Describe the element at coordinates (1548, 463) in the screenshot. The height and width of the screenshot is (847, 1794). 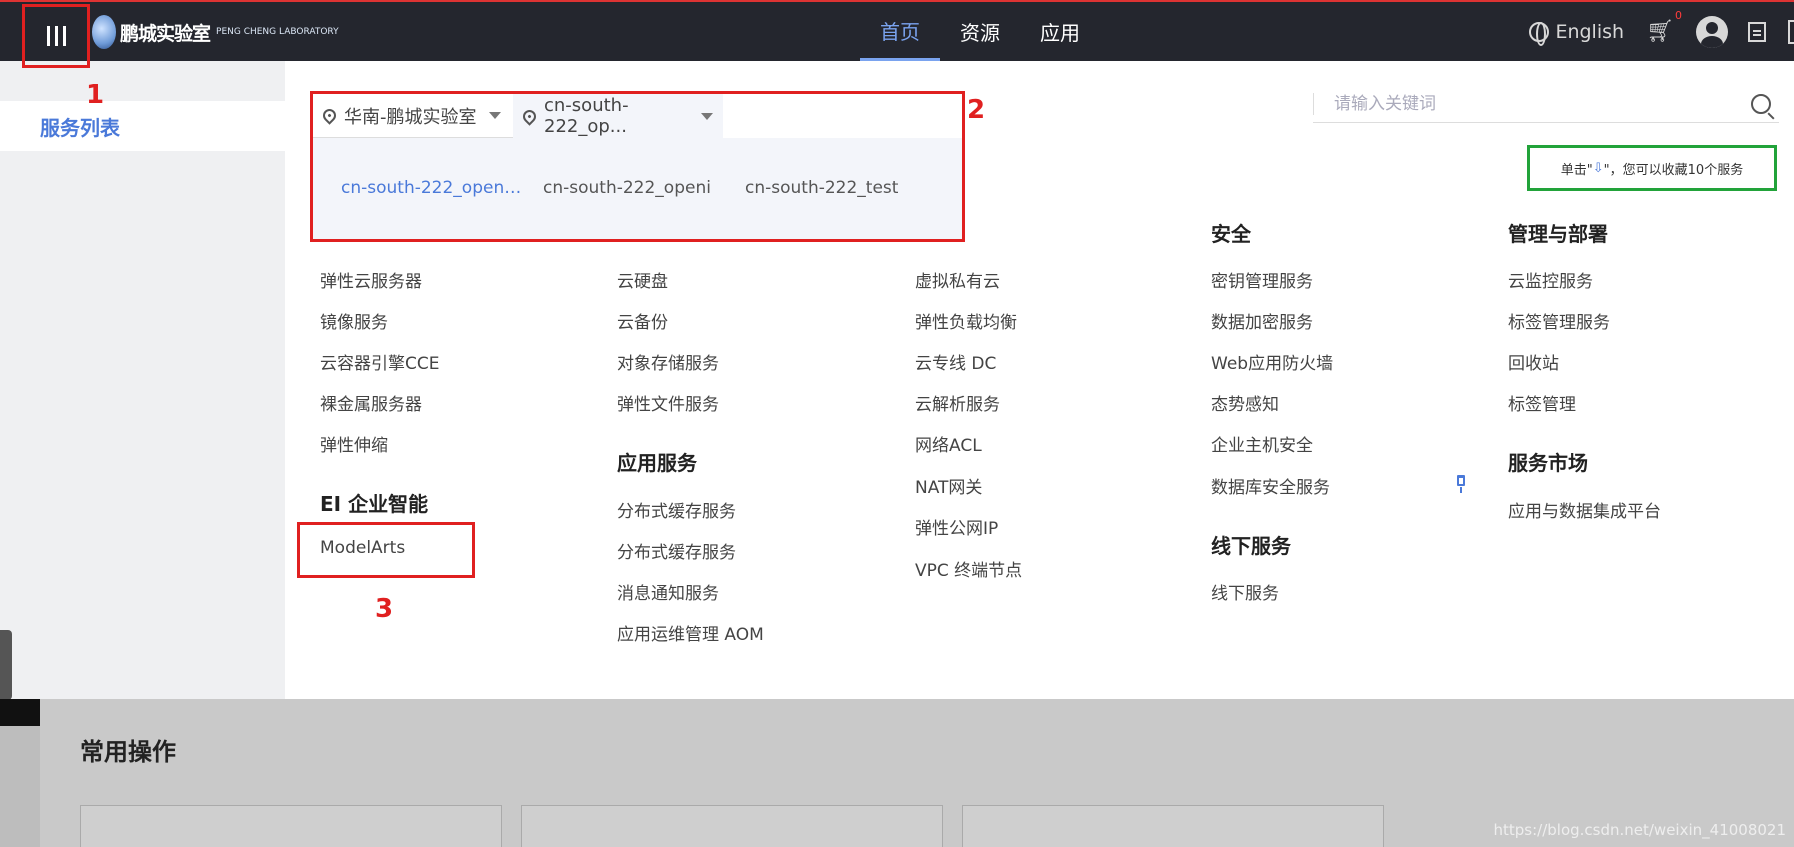
I see `category-title: 服务市场` at that location.